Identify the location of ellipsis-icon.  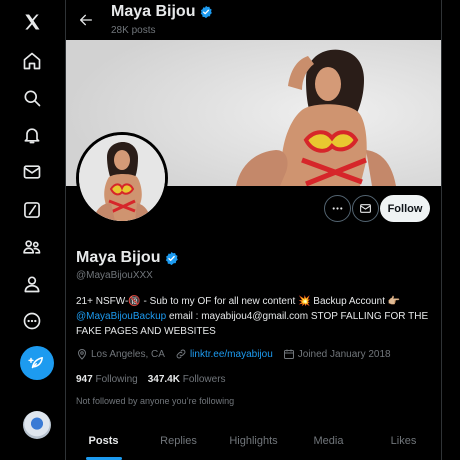
(337, 208).